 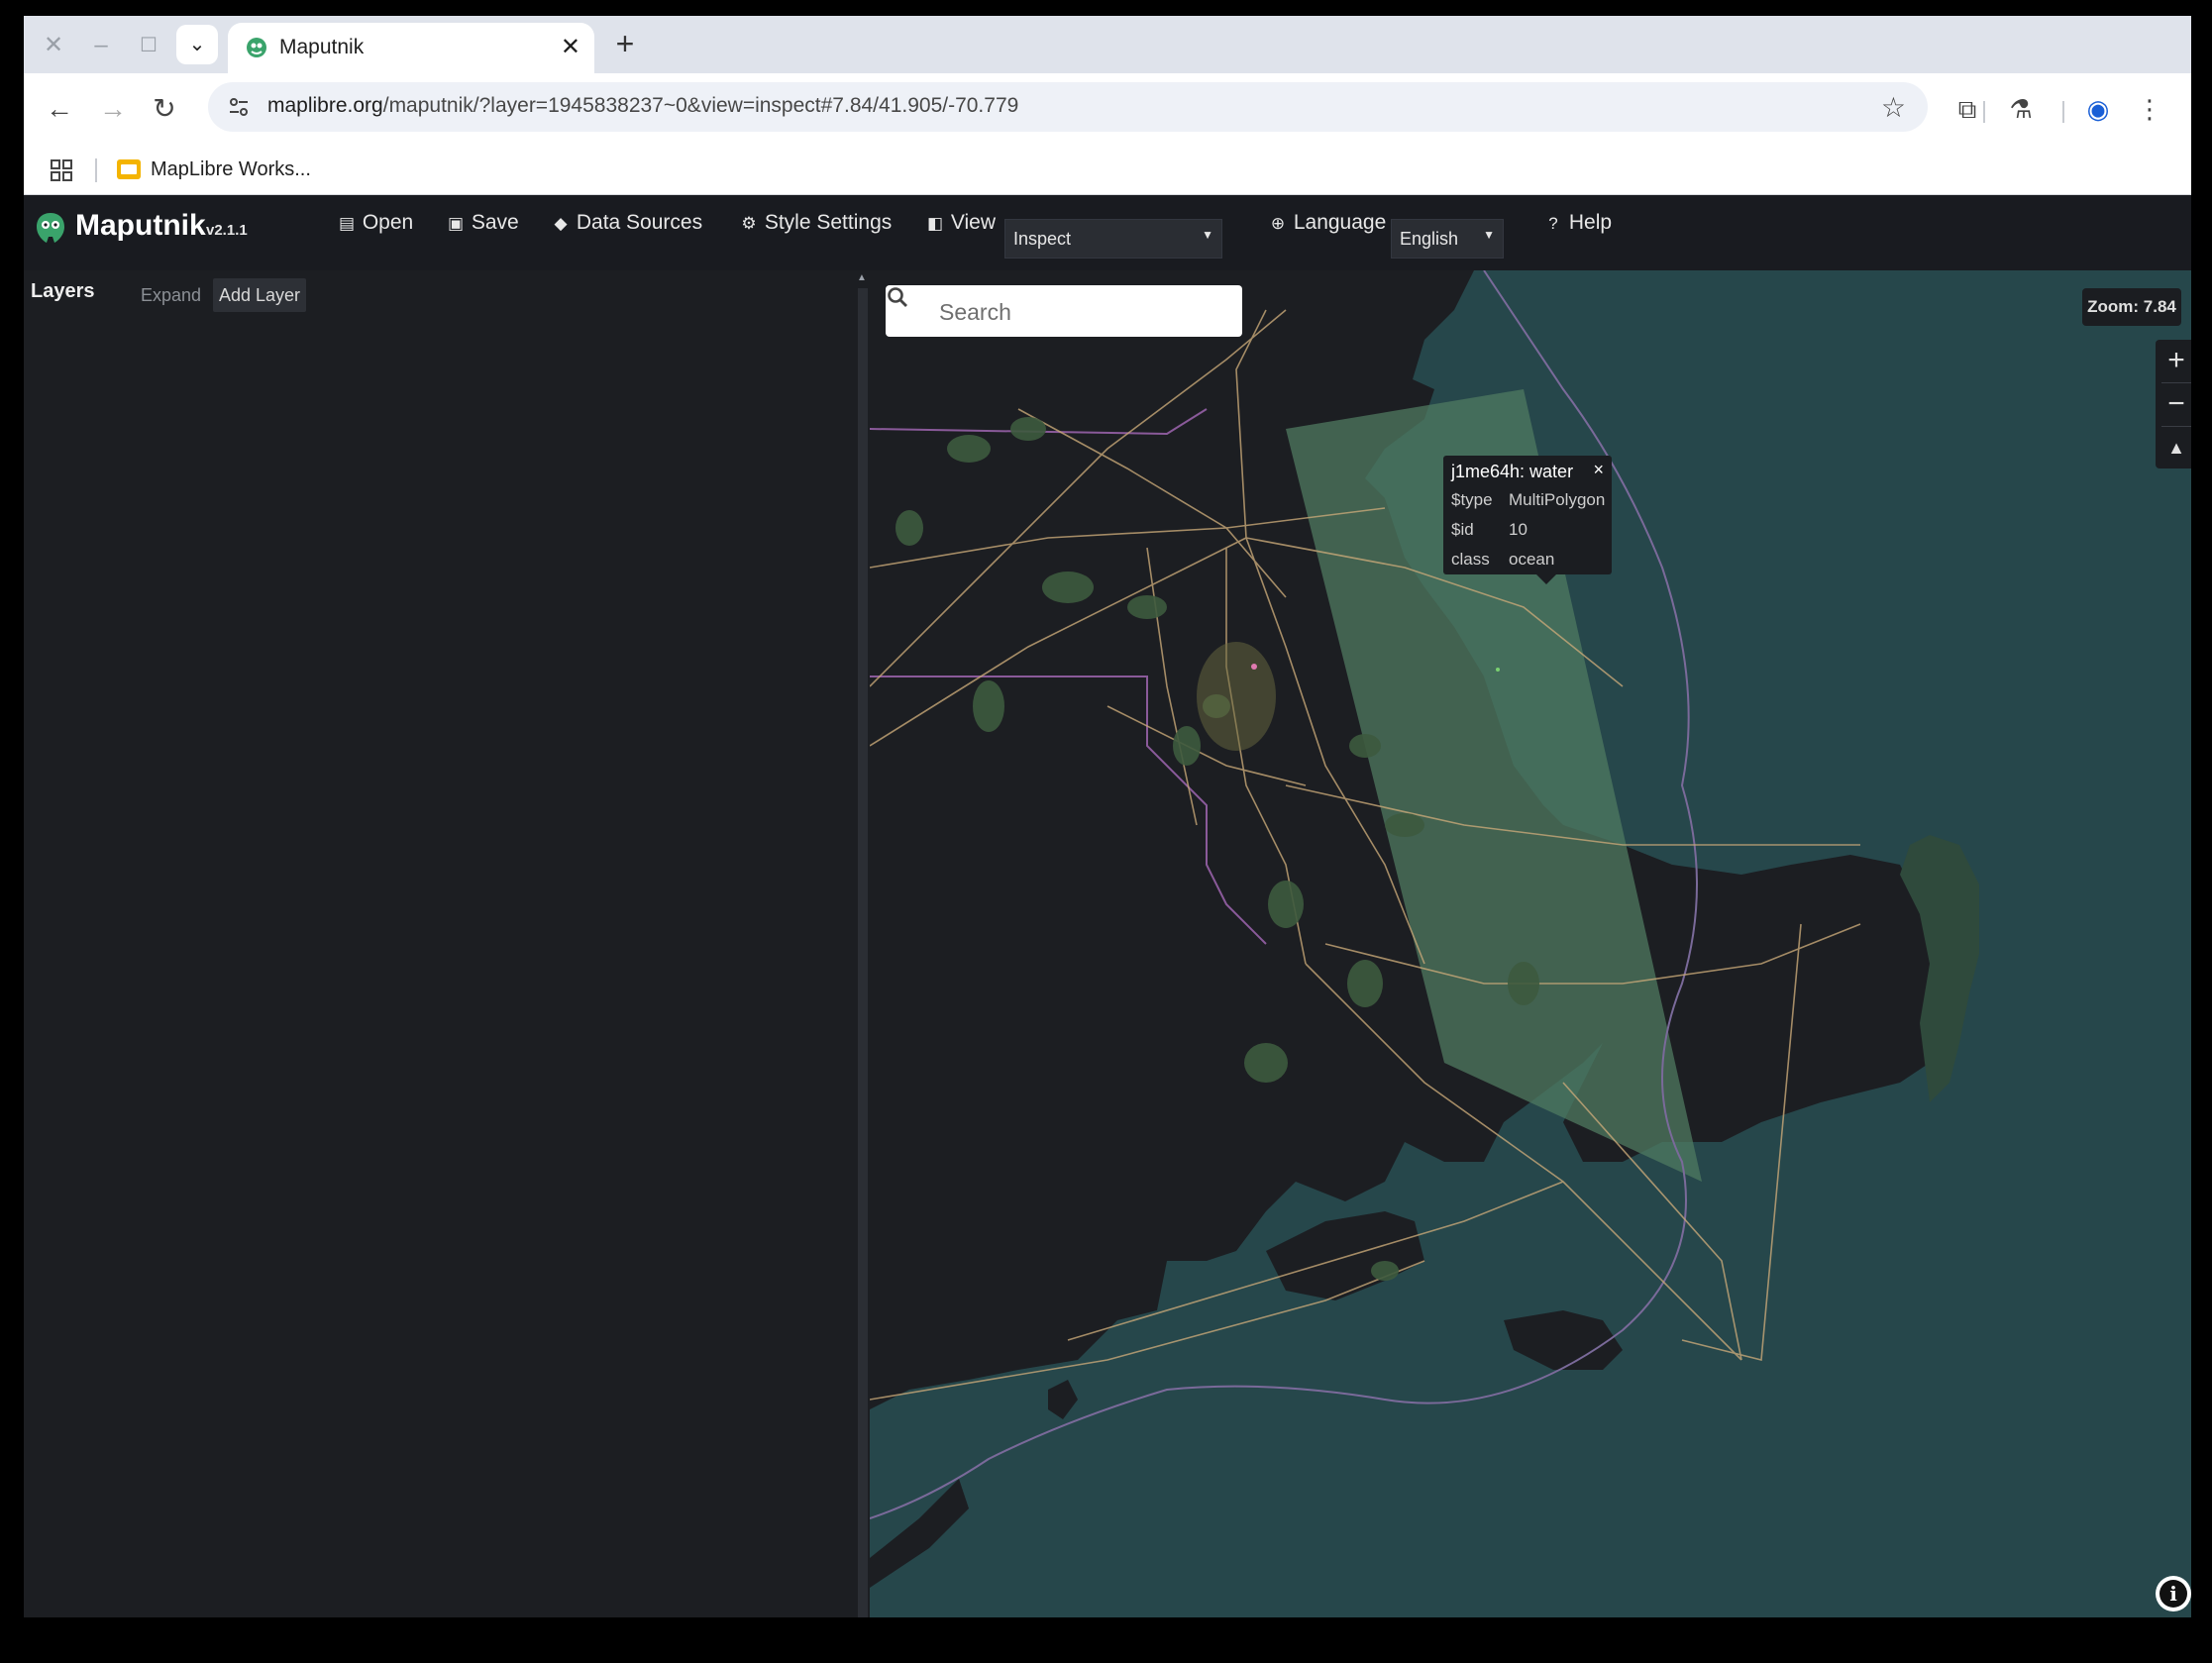 What do you see at coordinates (256, 47) in the screenshot?
I see `maputnik-favicon-icon` at bounding box center [256, 47].